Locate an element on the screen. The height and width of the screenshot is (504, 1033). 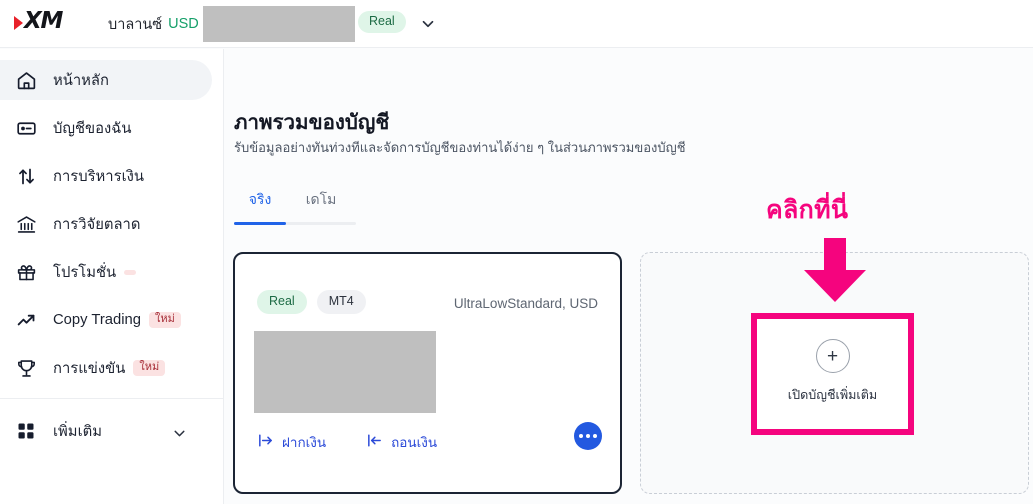
sidebar-item-label: การวิจัยตลาด is located at coordinates (97, 225).